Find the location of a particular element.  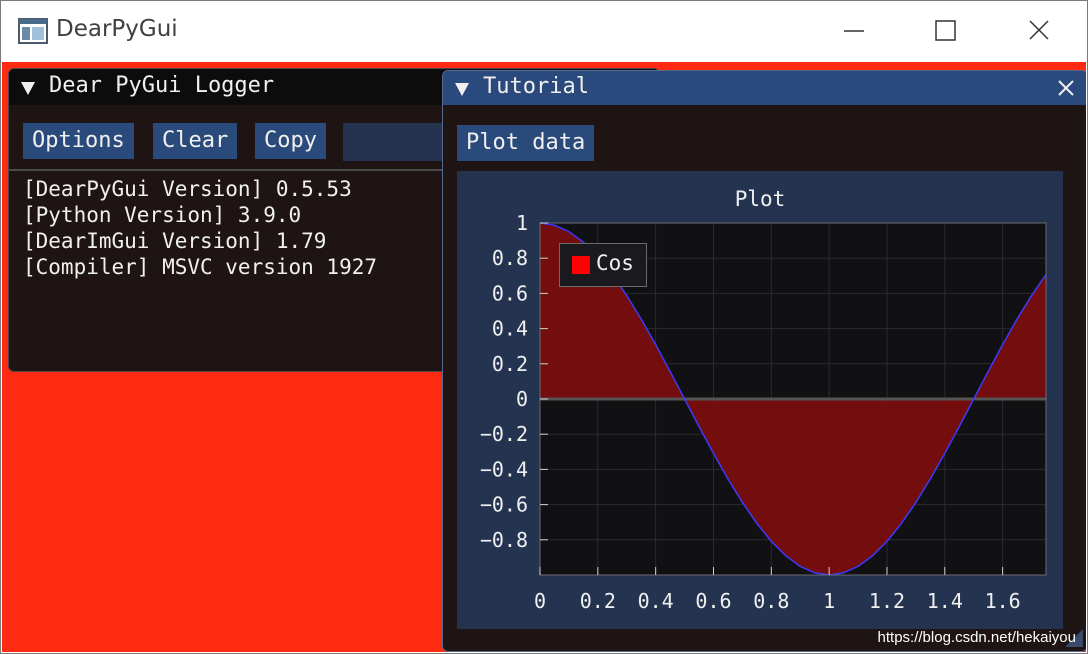

y-tick-label: 0.6 is located at coordinates (510, 293).